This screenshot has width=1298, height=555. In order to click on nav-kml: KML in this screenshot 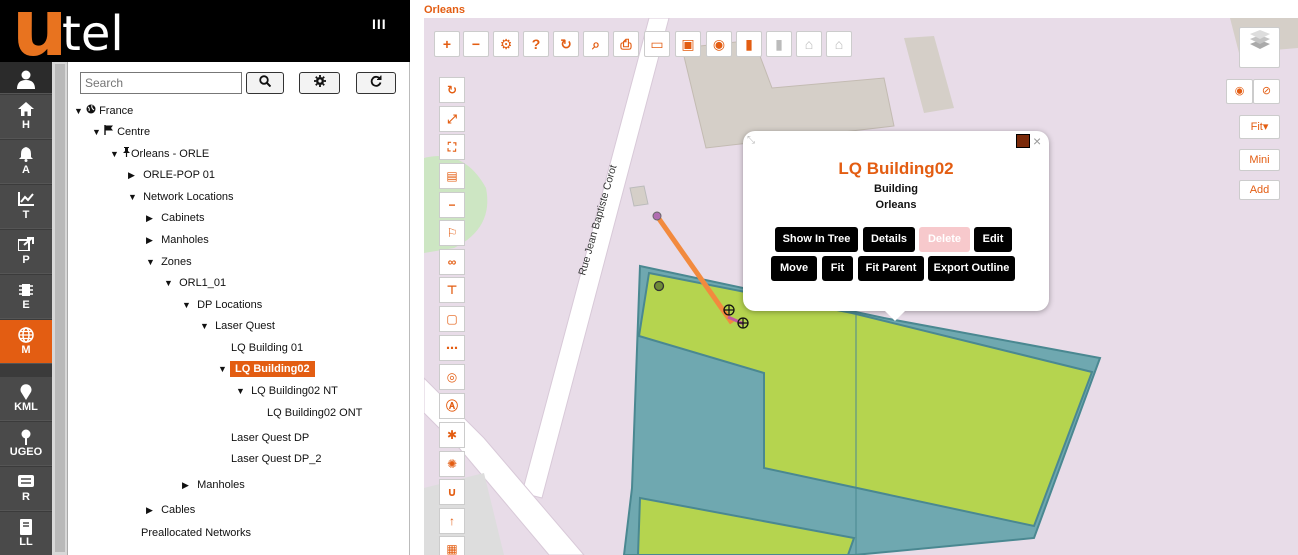, I will do `click(26, 399)`.